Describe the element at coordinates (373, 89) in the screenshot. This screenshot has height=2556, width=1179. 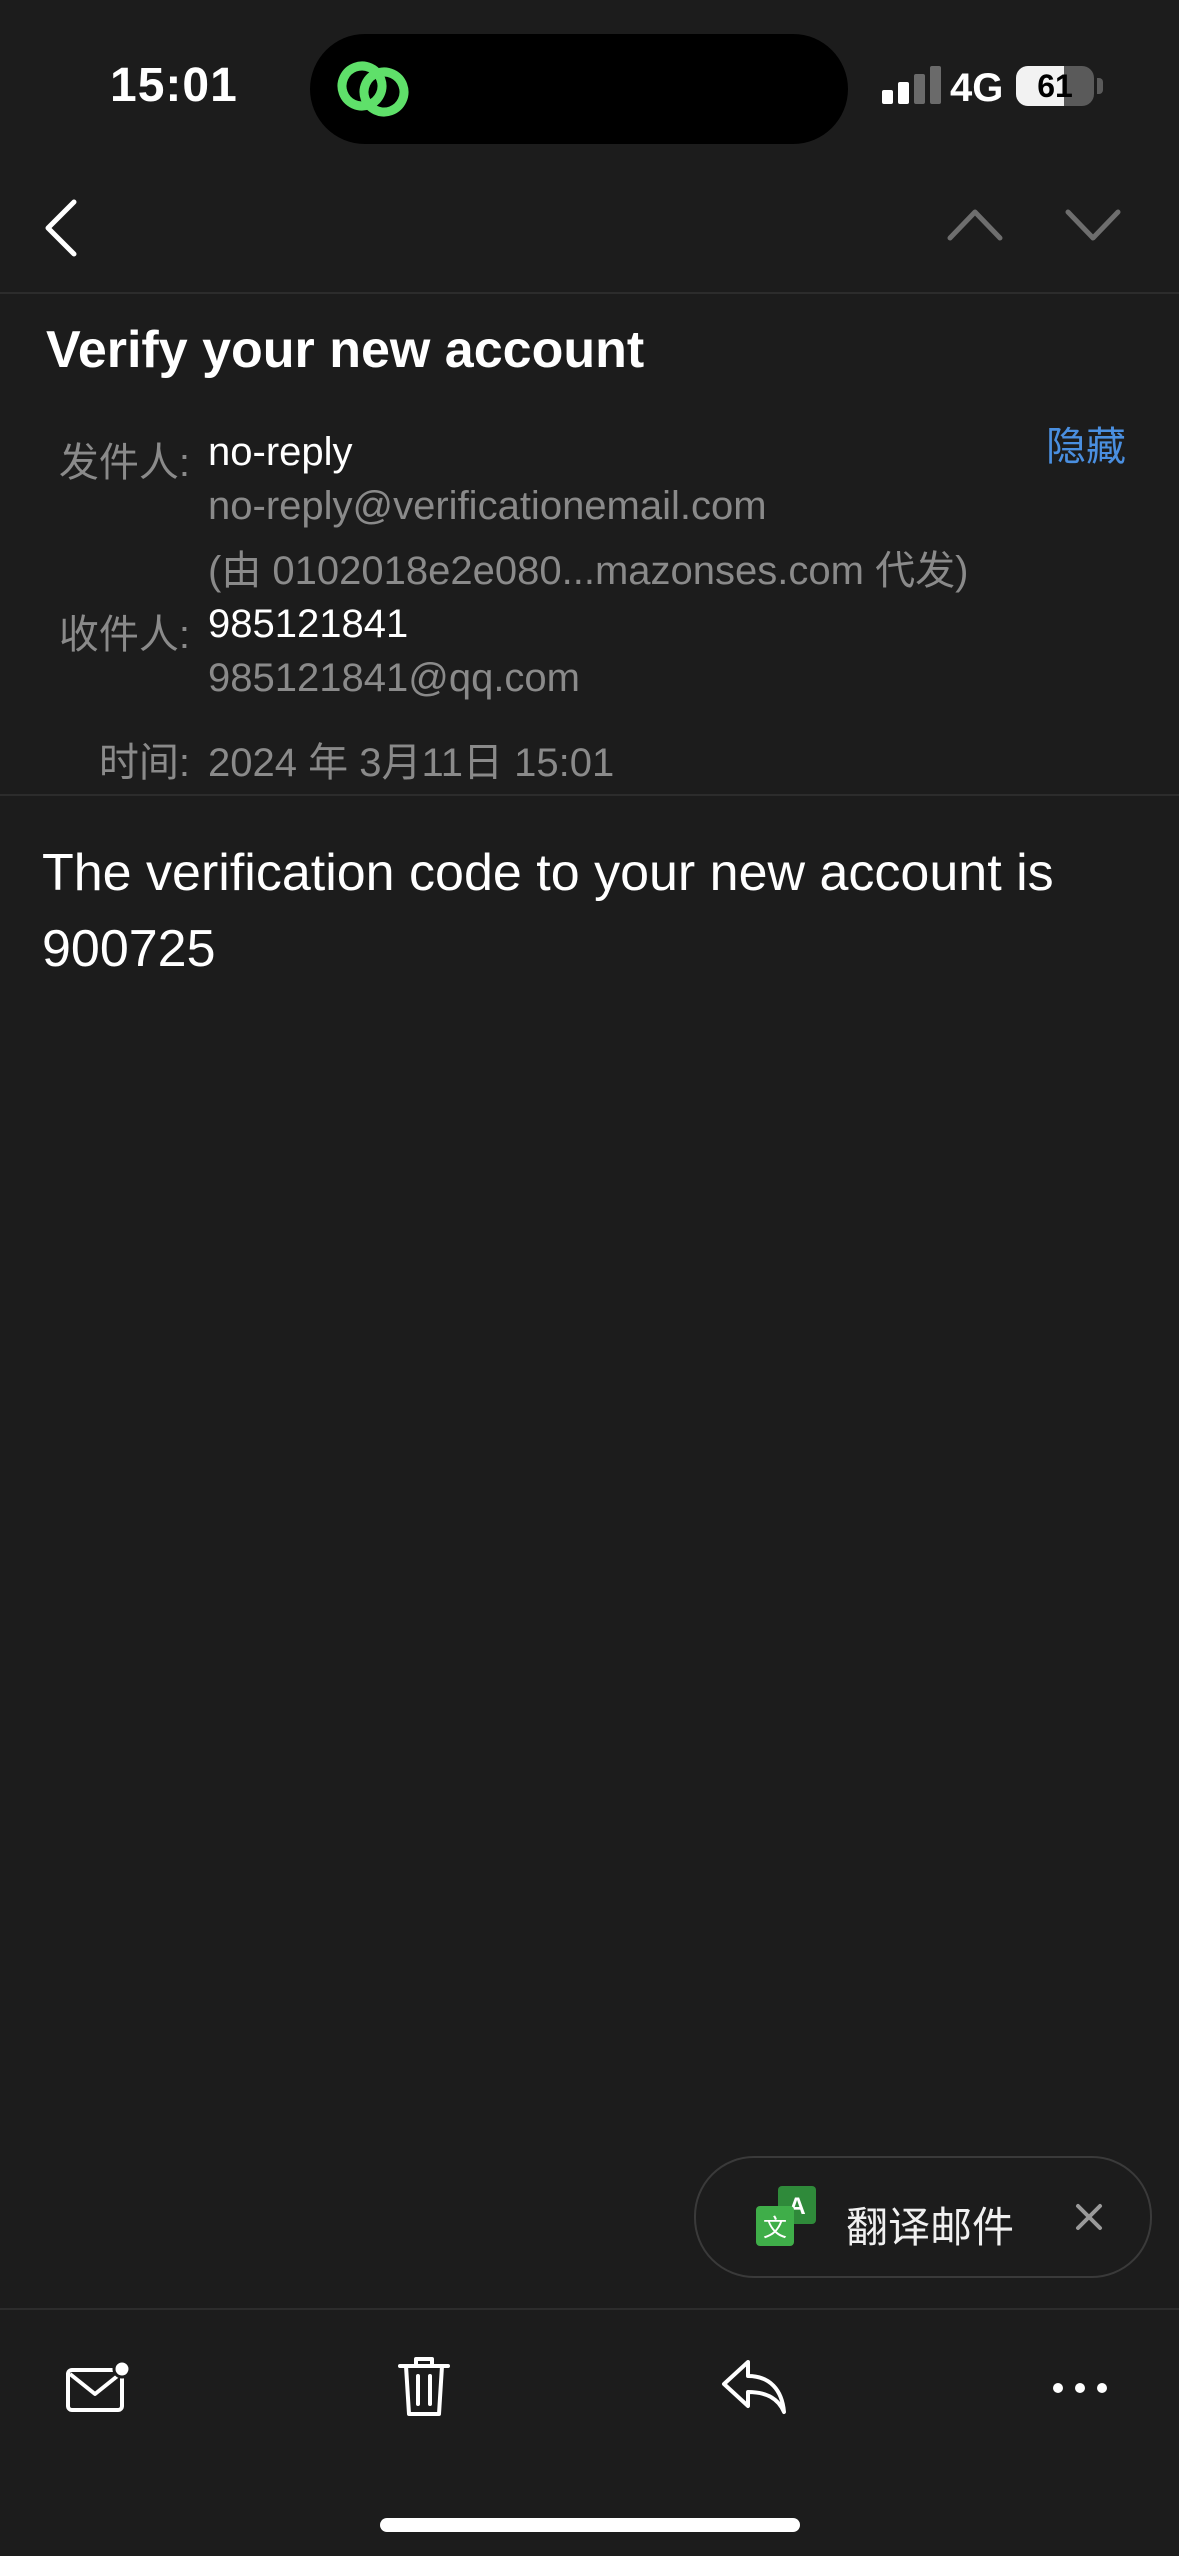
I see `link-icon` at that location.